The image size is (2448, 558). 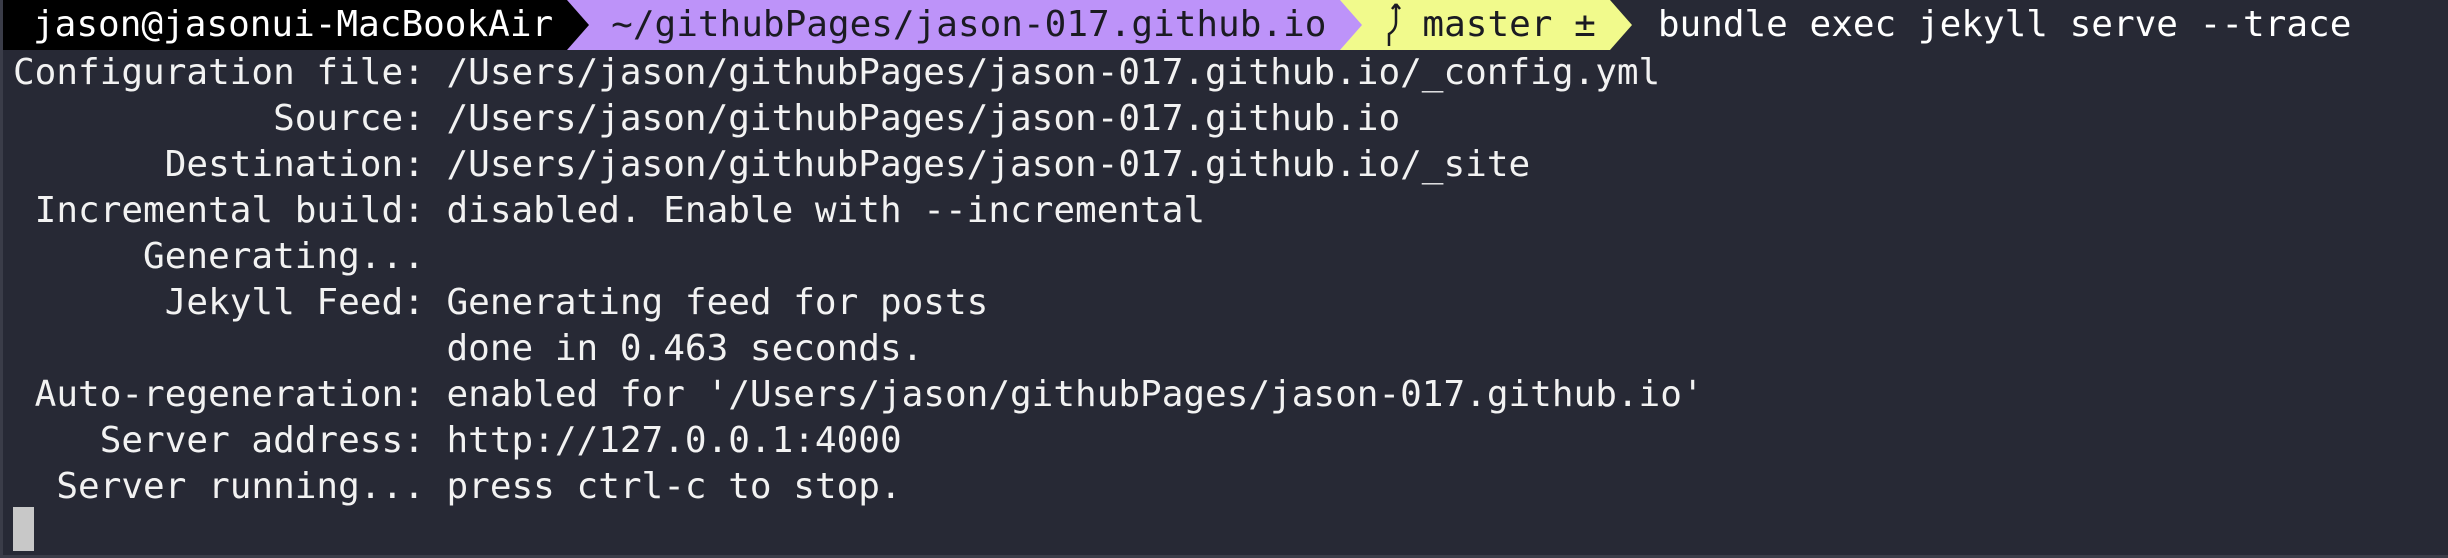 I want to click on prompt-user-host: jason@jasonui-MacBookAir, so click(x=285, y=25).